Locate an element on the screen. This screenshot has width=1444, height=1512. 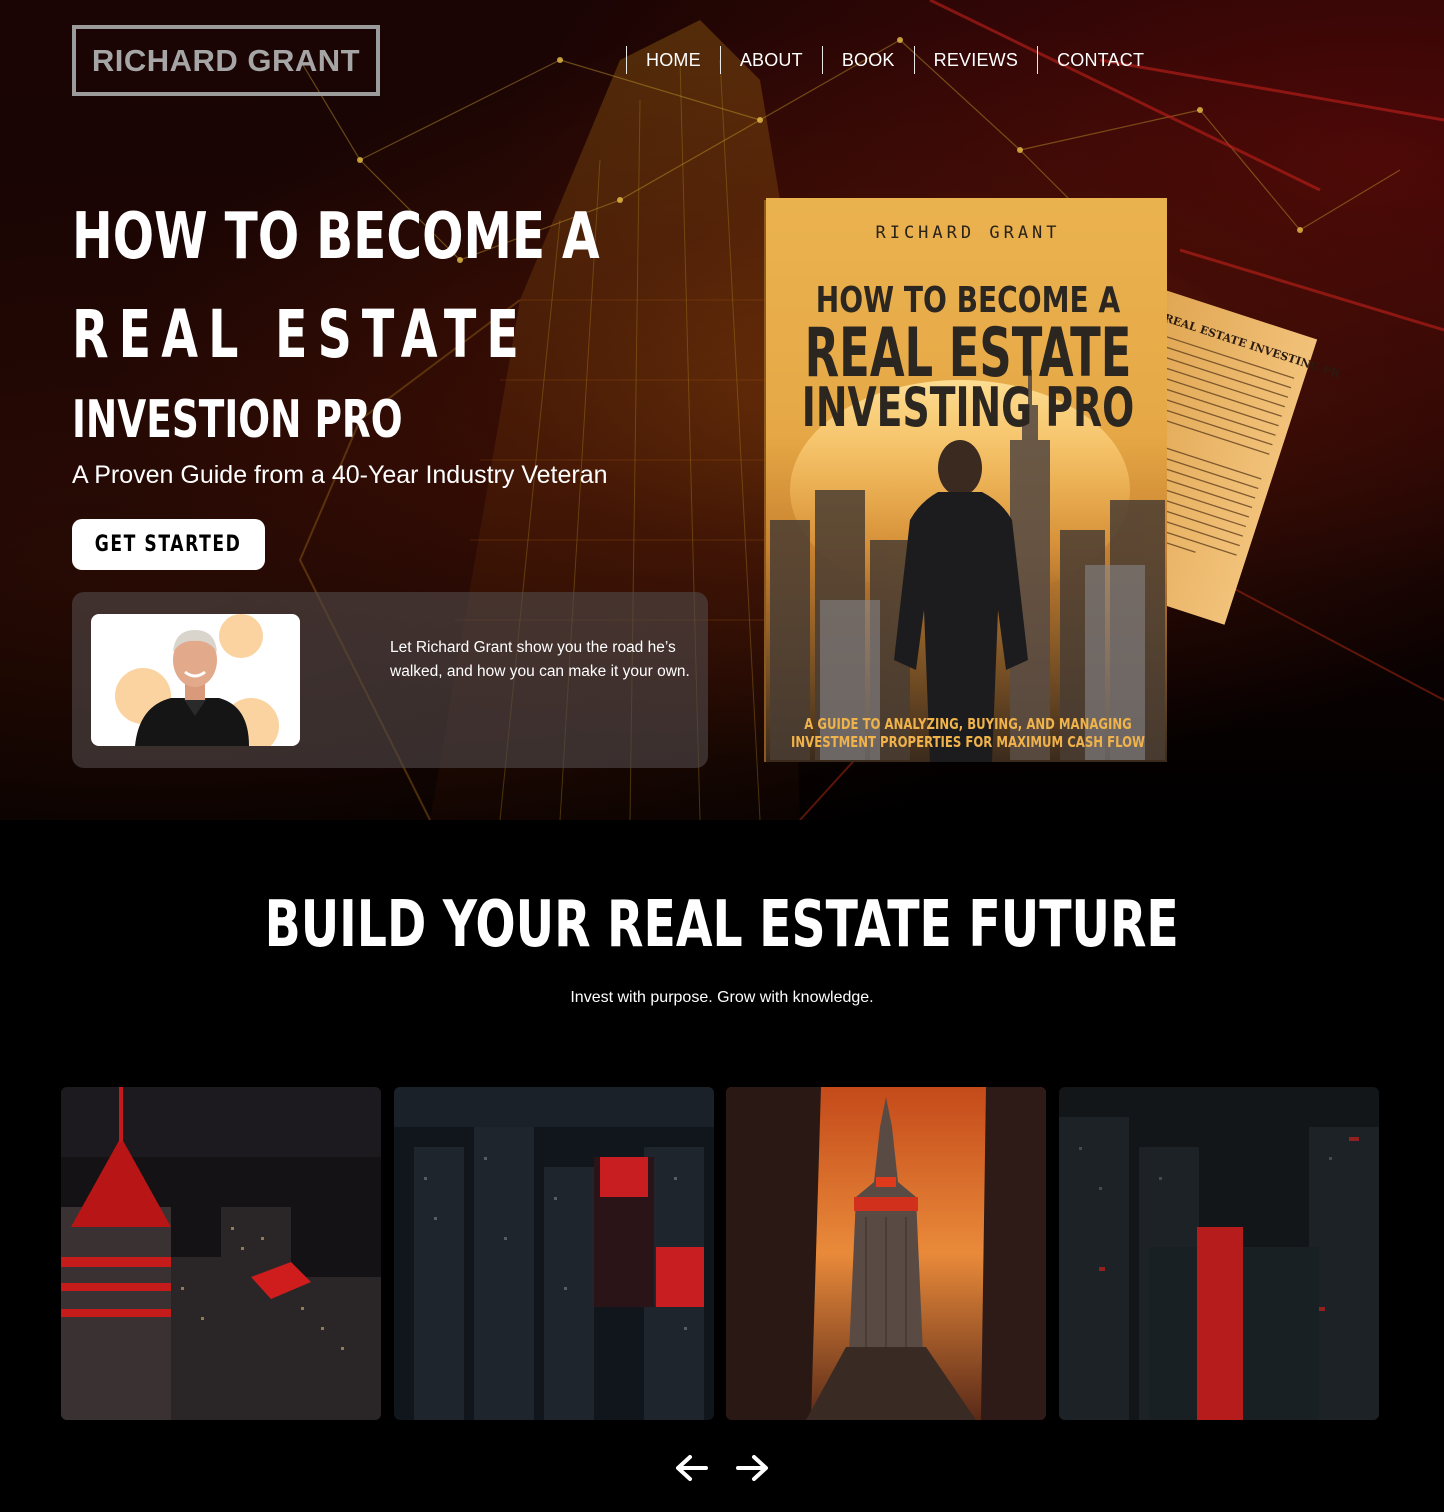
site-logo: RICHARD GRANT is located at coordinates (226, 60).